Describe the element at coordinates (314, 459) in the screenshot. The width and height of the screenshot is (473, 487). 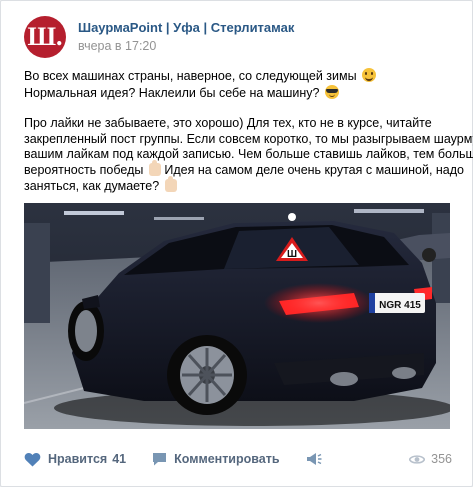
I see `share-icon` at that location.